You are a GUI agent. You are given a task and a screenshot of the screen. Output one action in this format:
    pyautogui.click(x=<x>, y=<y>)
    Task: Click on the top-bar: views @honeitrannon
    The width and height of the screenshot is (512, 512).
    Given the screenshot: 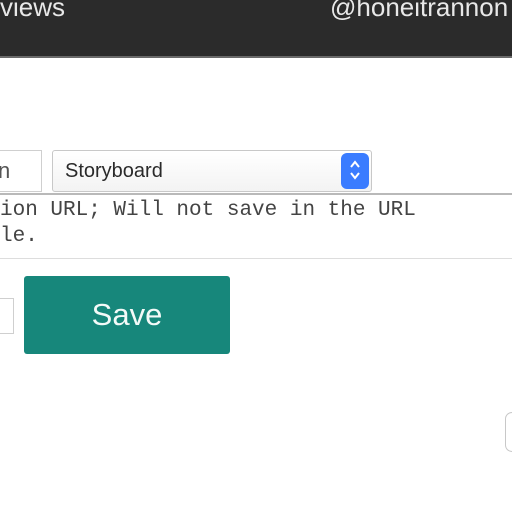 What is the action you would take?
    pyautogui.click(x=256, y=29)
    